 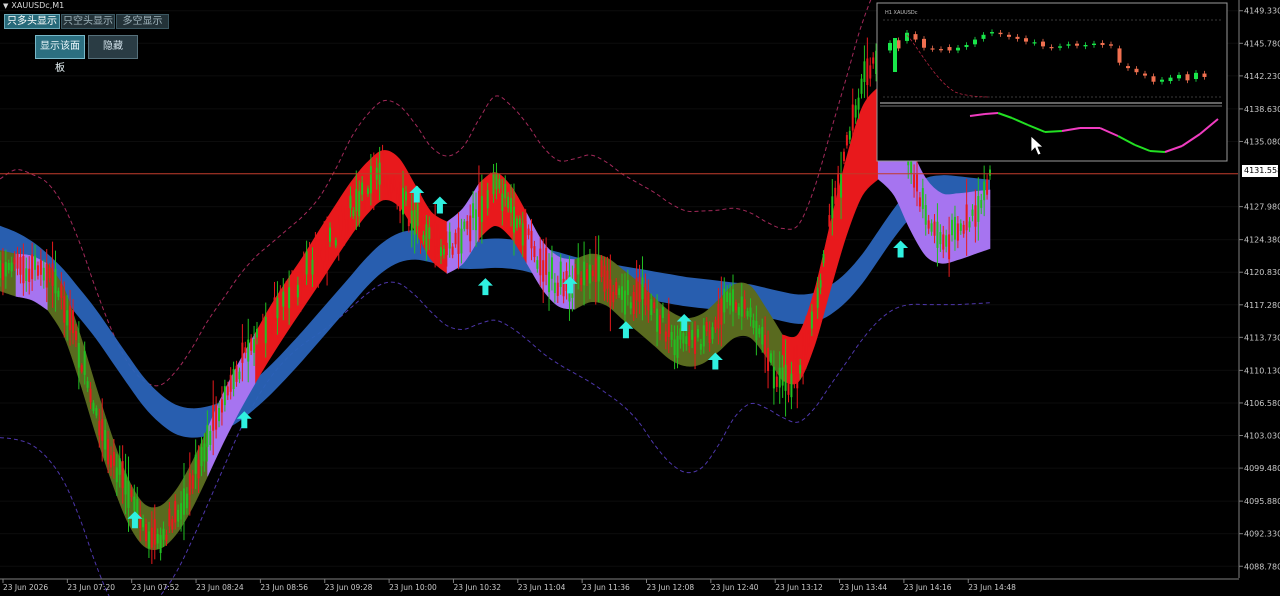 I want to click on time-tick-label: 23 Jun 08:56, so click(x=284, y=587).